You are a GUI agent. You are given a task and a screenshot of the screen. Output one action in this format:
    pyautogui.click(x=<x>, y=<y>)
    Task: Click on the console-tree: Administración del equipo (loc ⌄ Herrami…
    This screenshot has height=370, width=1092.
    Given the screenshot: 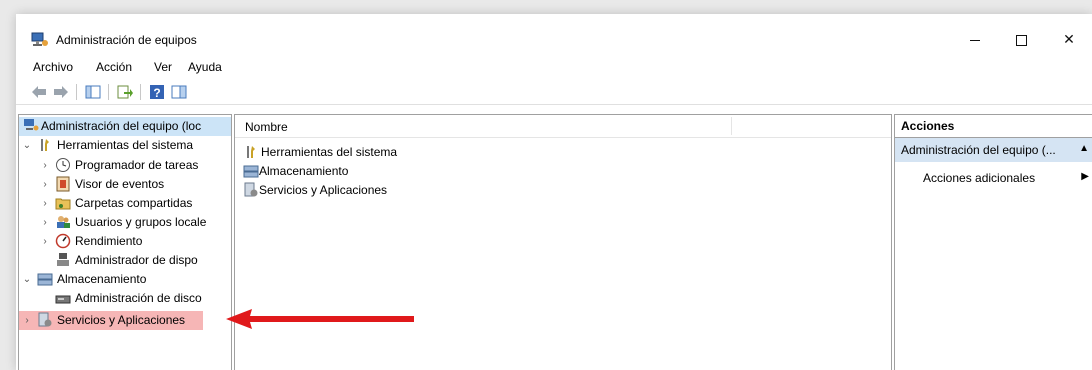 What is the action you would take?
    pyautogui.click(x=125, y=242)
    